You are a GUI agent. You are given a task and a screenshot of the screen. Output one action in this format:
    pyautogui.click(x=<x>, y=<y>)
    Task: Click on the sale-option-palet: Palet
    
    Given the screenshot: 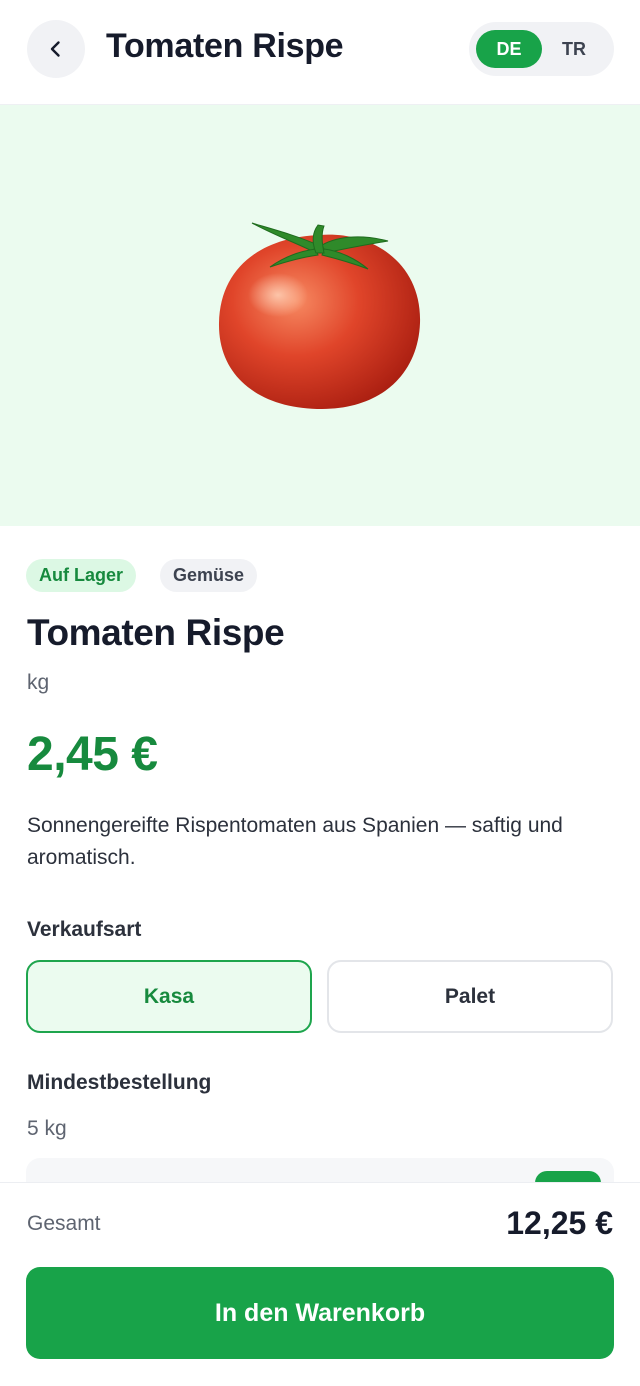 What is the action you would take?
    pyautogui.click(x=470, y=996)
    